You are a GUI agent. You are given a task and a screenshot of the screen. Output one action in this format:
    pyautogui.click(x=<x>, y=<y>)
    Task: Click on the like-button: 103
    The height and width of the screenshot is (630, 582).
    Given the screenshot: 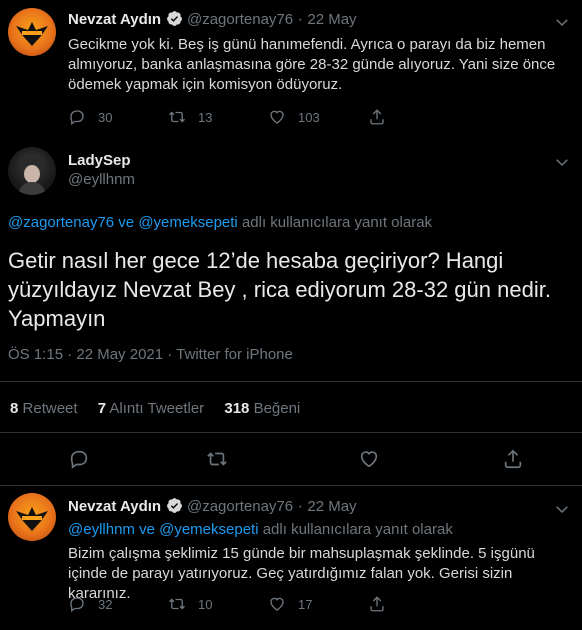 What is the action you would take?
    pyautogui.click(x=318, y=117)
    